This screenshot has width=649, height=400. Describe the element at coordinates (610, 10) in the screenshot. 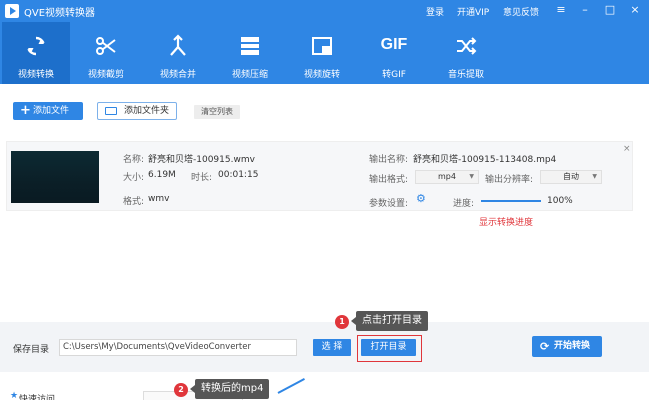

I see `maximize-icon: □` at that location.